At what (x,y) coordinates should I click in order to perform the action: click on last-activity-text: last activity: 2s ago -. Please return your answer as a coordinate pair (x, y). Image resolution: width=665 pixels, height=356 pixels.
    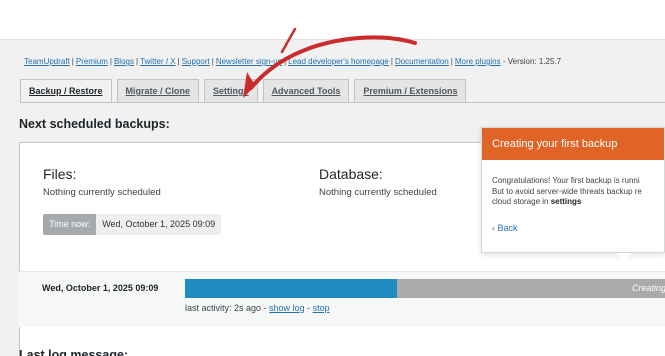
    Looking at the image, I should click on (227, 308).